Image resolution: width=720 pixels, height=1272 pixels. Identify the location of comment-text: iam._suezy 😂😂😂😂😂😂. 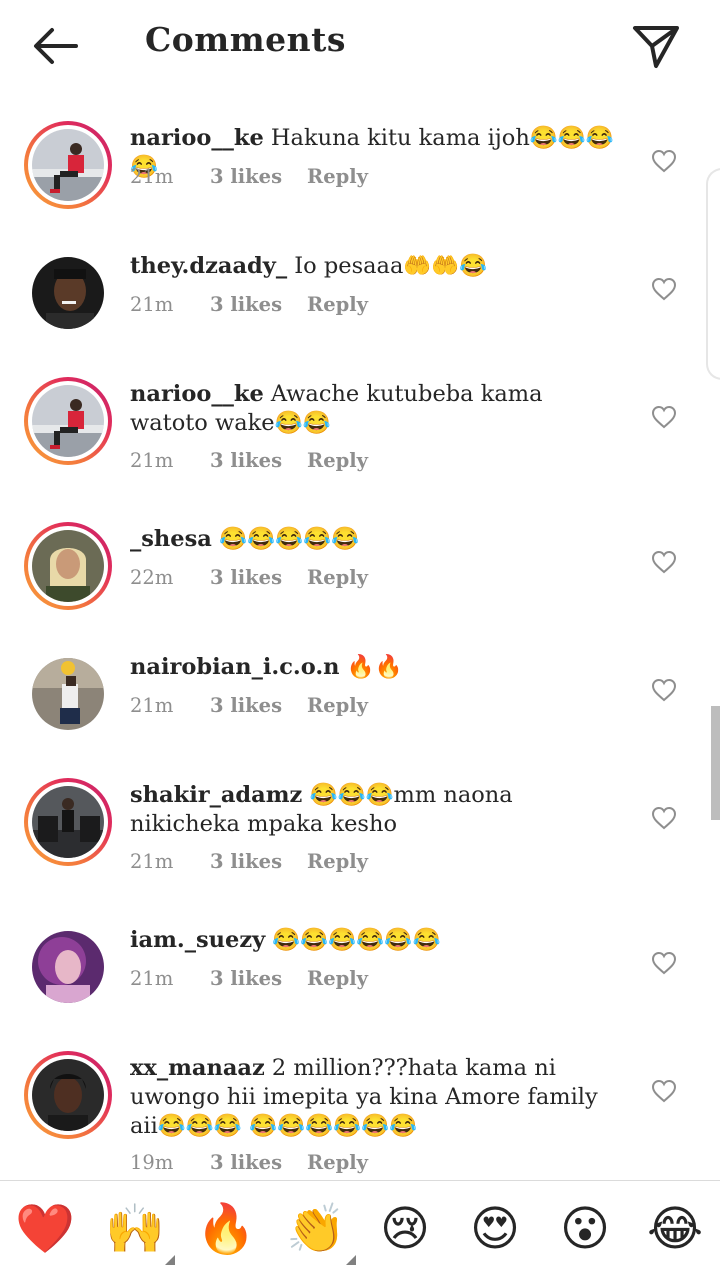
(375, 940).